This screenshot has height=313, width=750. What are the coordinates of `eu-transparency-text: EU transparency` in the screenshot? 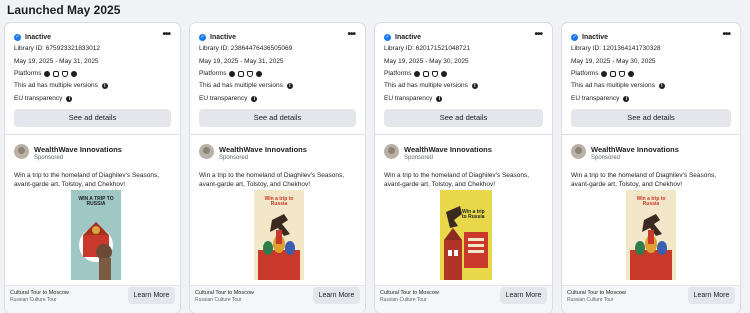 It's located at (595, 98).